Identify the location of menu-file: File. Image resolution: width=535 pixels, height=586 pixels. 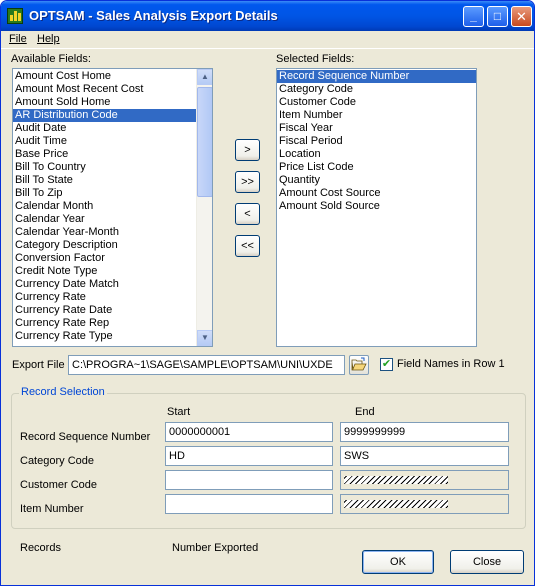
(18, 39).